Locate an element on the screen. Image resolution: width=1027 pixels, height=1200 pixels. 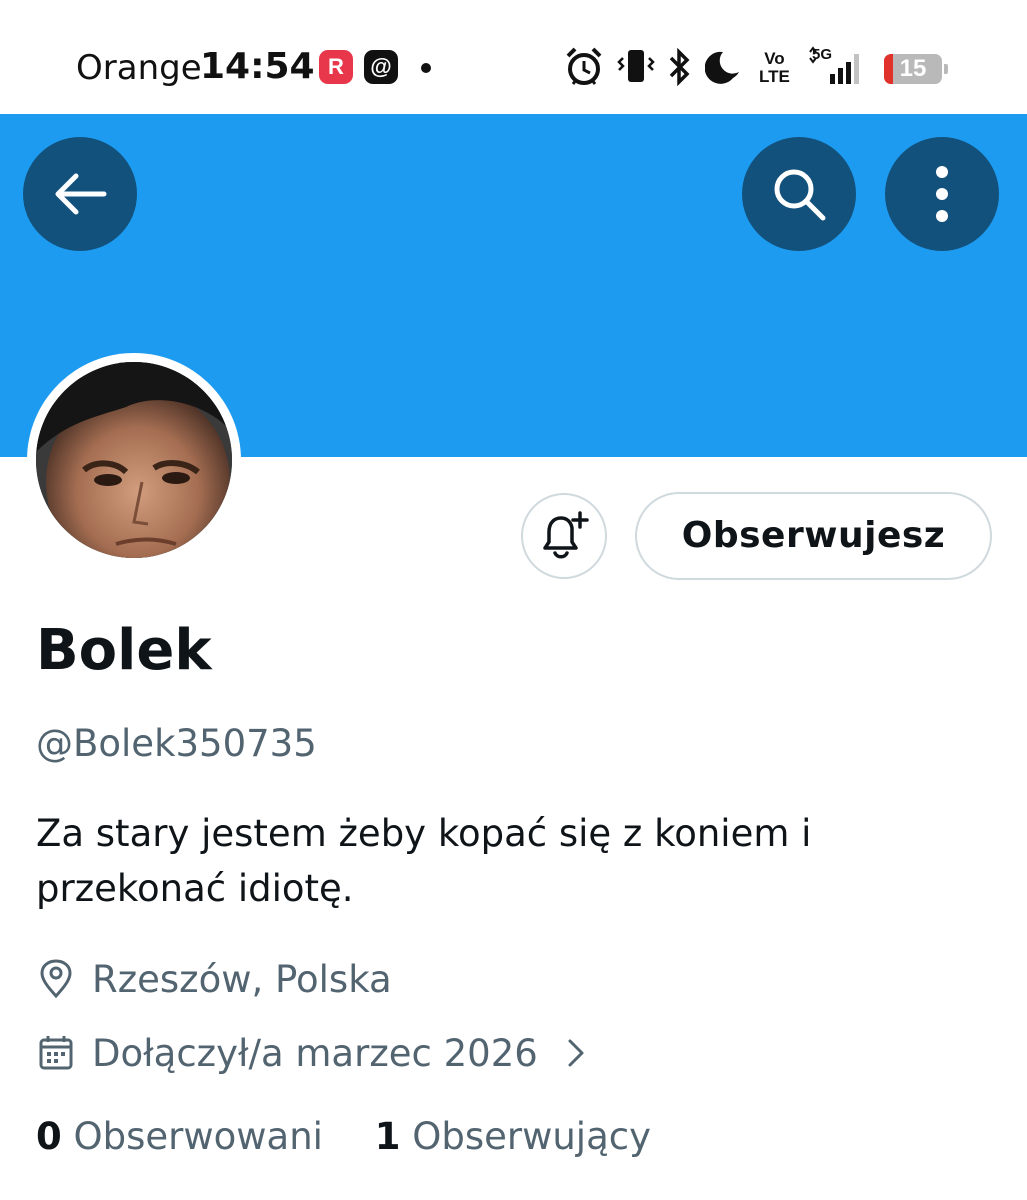
search-icon is located at coordinates (800, 195).